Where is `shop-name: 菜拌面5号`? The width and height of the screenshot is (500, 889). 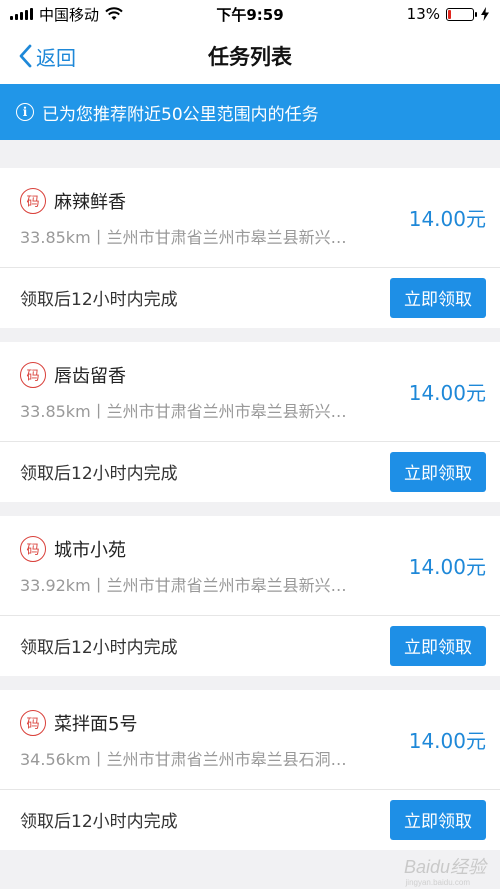
shop-name: 菜拌面5号 is located at coordinates (96, 724).